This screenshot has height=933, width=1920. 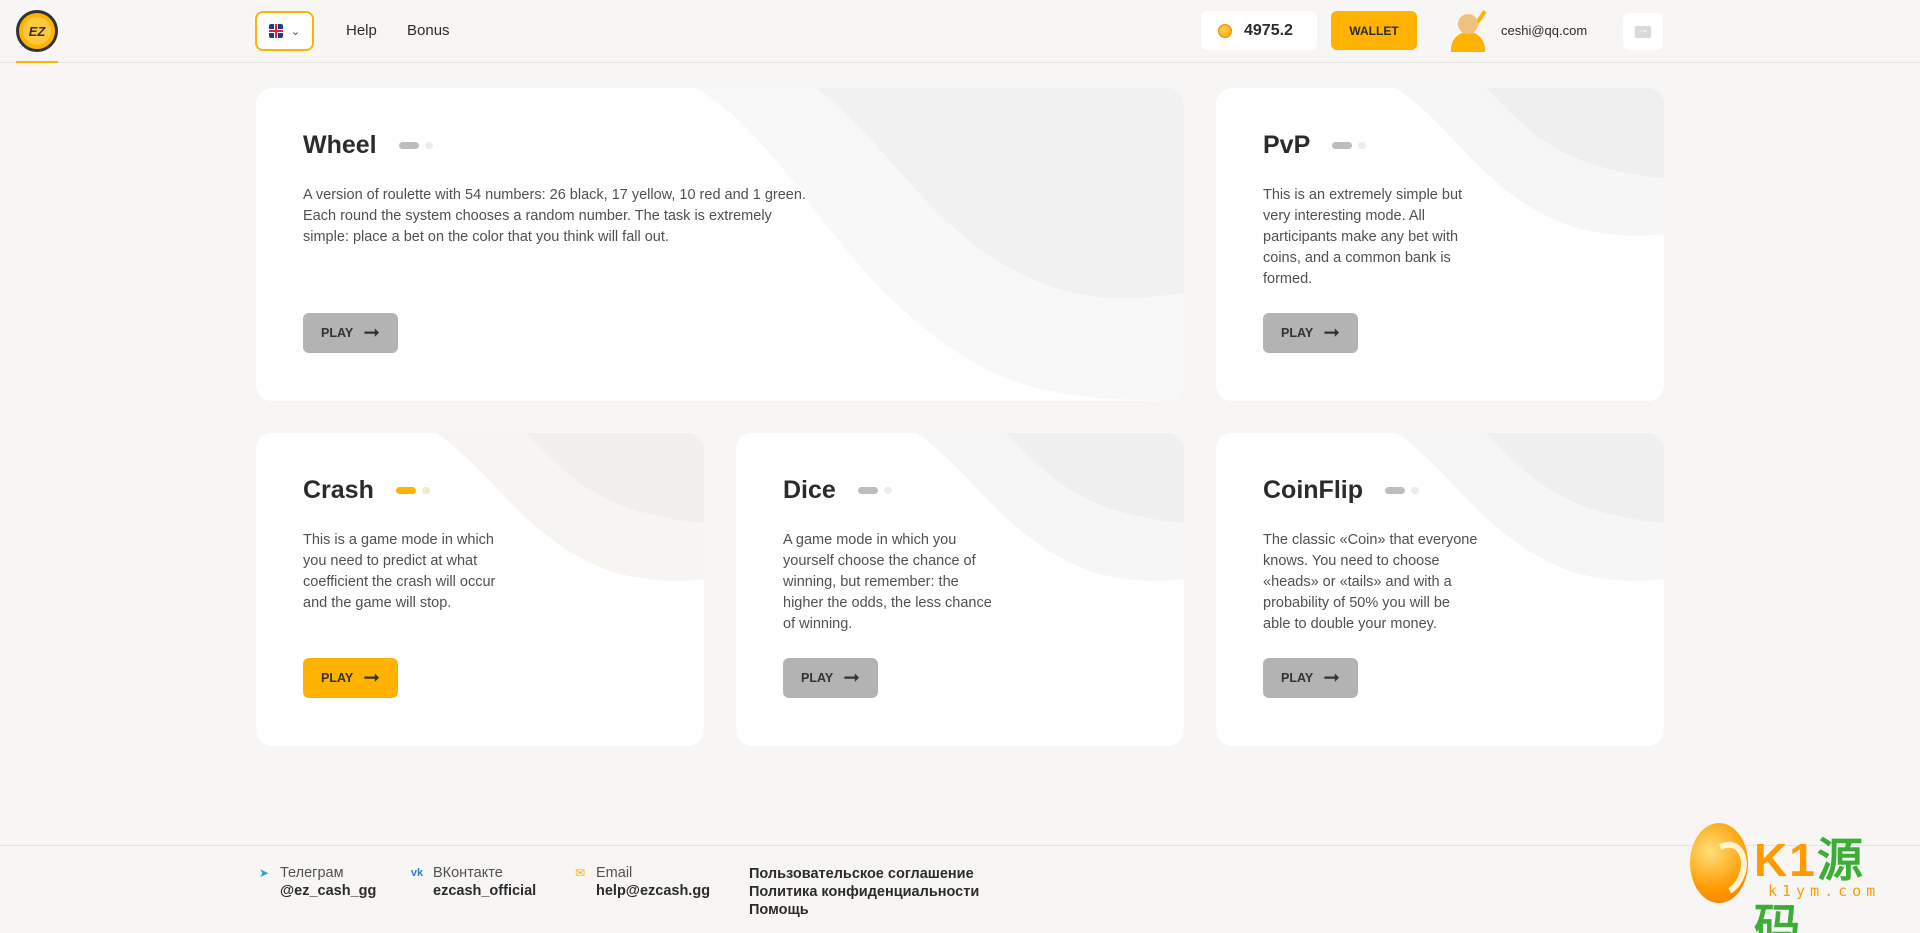 I want to click on balance-display: 4975.2, so click(x=1259, y=30).